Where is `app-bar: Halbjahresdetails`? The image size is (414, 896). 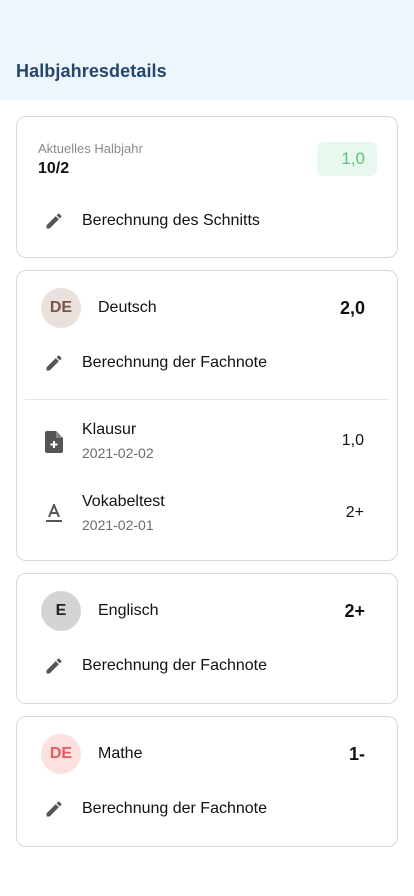
app-bar: Halbjahresdetails is located at coordinates (207, 50).